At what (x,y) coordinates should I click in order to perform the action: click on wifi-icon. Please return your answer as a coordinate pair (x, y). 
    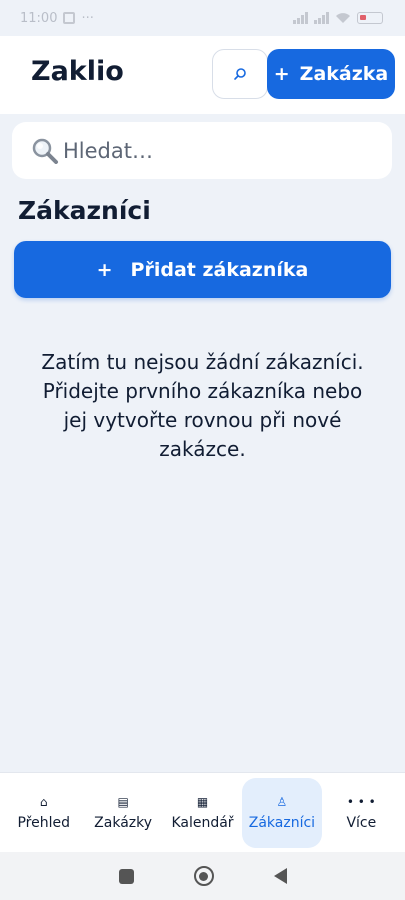
    Looking at the image, I should click on (343, 18).